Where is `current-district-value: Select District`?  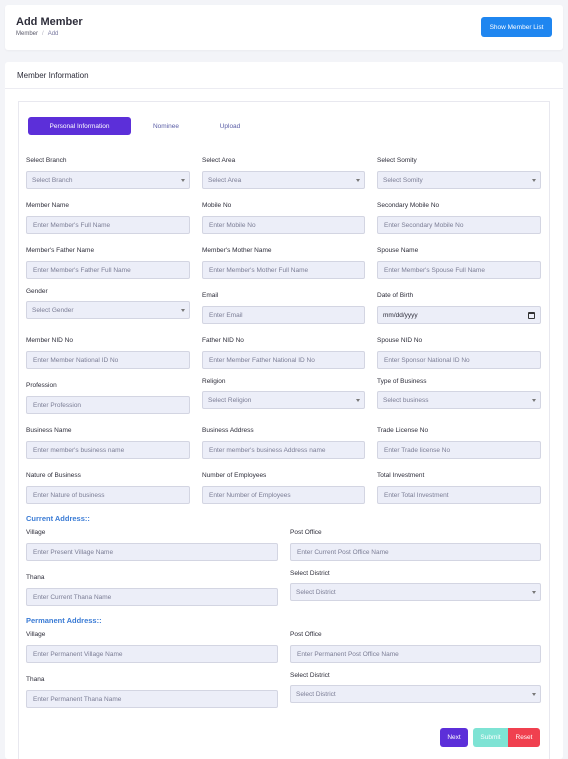
current-district-value: Select District is located at coordinates (316, 592).